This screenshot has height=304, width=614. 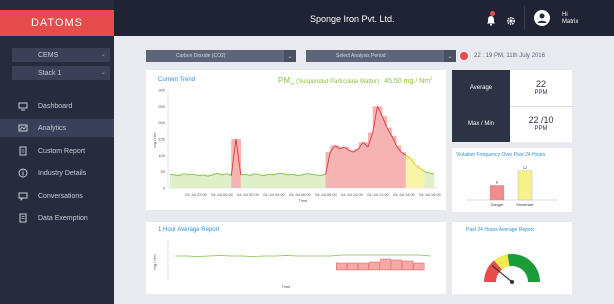 I want to click on x-tick-label: 03 Jul 22:00, so click(x=196, y=194).